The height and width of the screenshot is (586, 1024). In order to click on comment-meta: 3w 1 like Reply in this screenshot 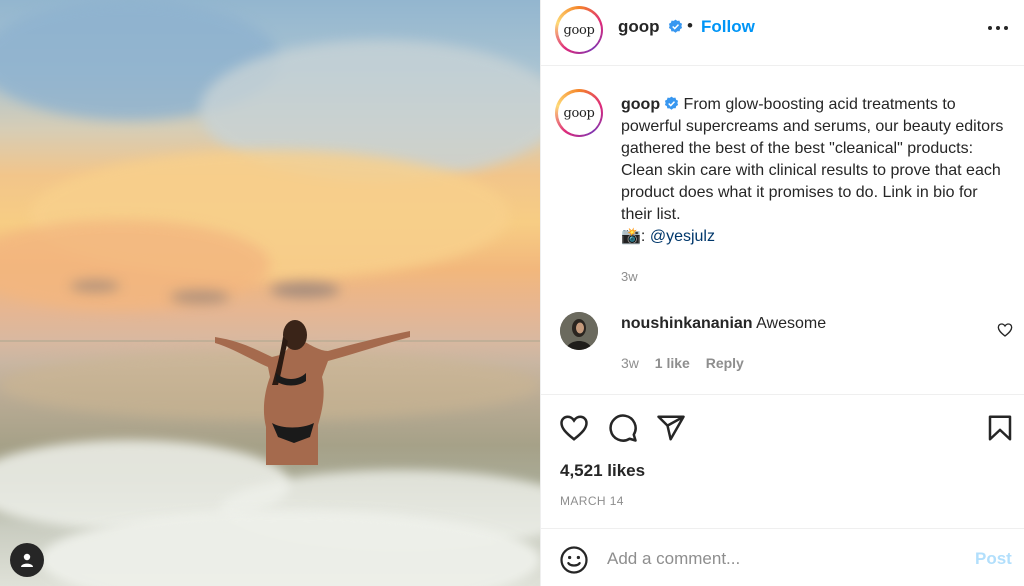, I will do `click(688, 363)`.